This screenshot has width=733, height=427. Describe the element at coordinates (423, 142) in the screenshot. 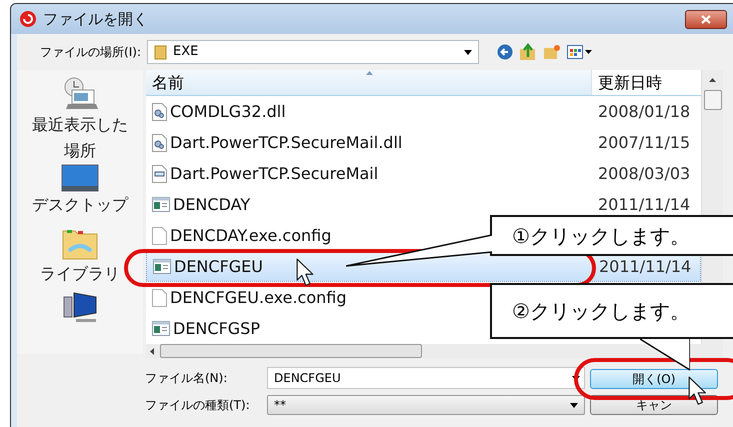

I see `file-row: Dart.PowerTCP.SecureMail.dll 2007/11/15` at that location.